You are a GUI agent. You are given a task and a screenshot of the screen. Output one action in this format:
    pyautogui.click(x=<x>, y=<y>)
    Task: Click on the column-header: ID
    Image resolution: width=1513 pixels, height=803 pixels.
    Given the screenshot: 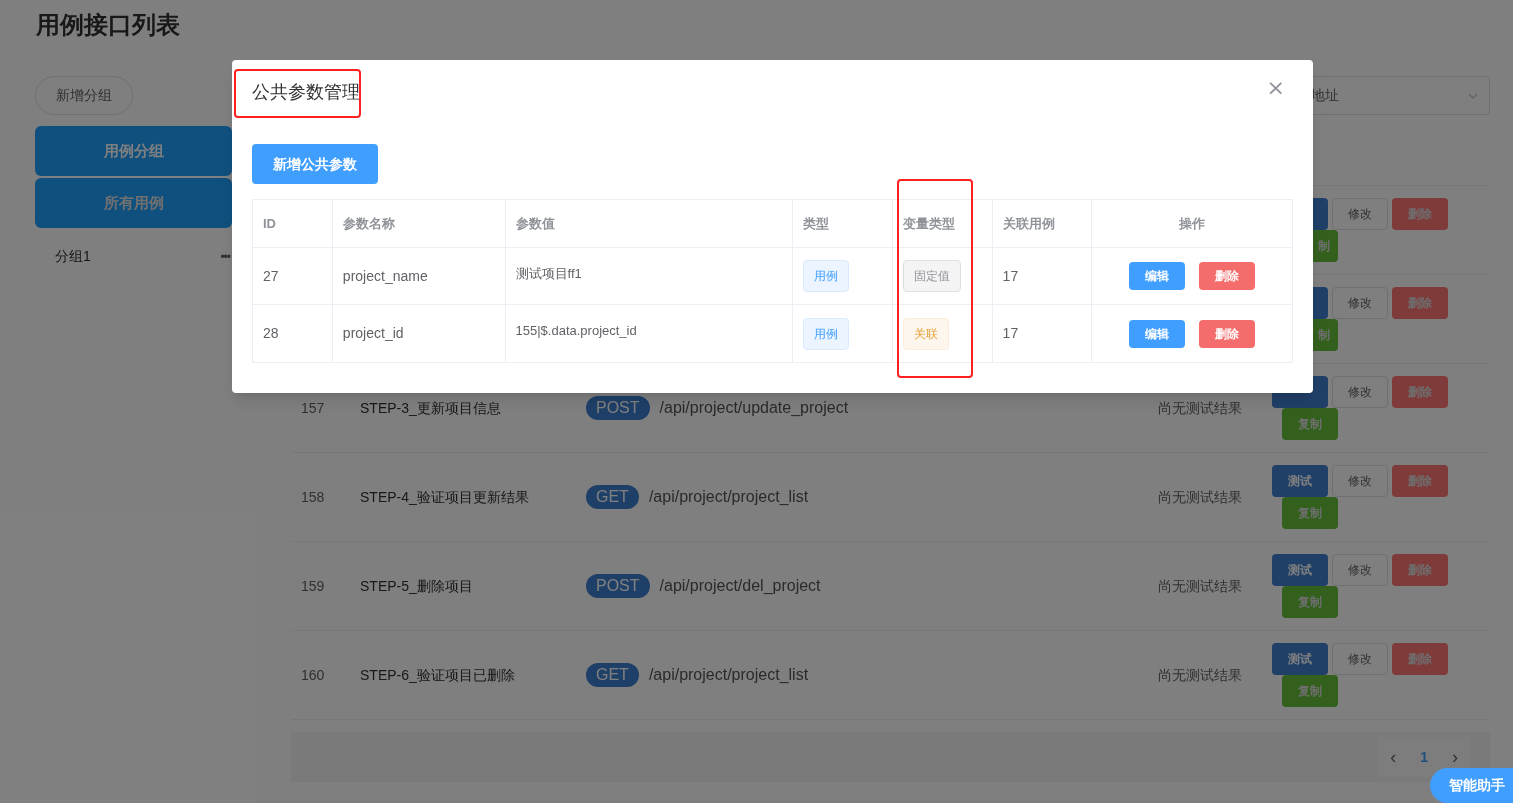 What is the action you would take?
    pyautogui.click(x=293, y=223)
    